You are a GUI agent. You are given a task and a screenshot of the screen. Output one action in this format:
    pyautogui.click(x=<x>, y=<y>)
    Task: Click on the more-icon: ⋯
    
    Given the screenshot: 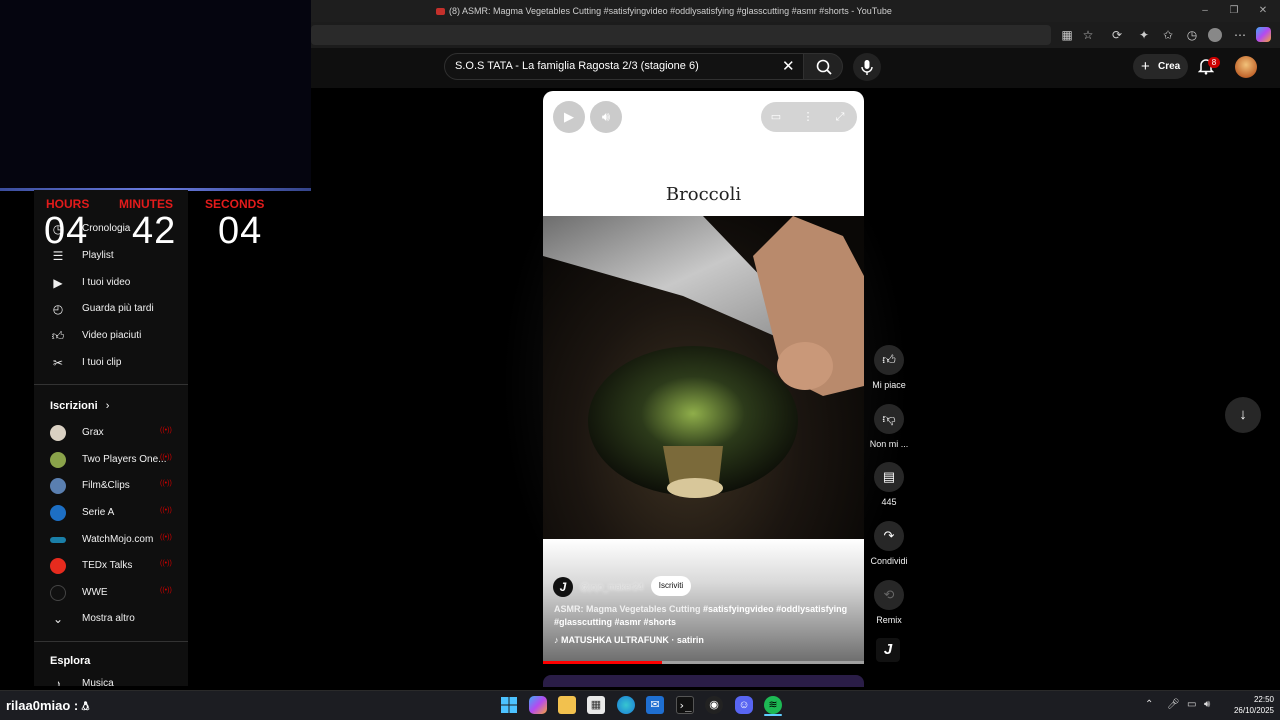 What is the action you would take?
    pyautogui.click(x=1240, y=35)
    